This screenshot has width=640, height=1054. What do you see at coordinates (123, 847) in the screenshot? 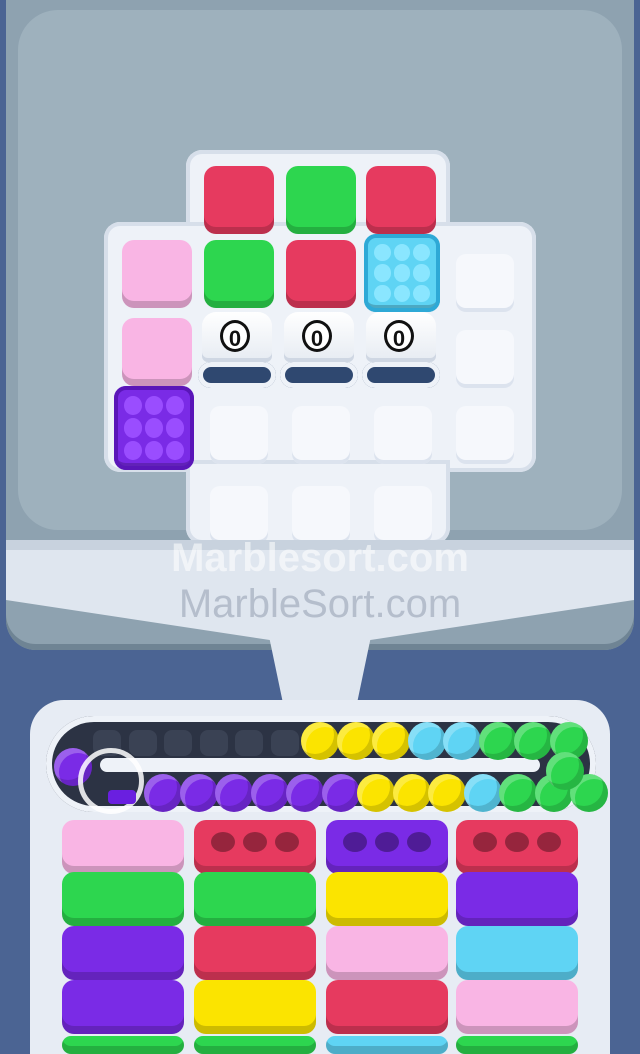
I see `storage-bin-top-pink` at bounding box center [123, 847].